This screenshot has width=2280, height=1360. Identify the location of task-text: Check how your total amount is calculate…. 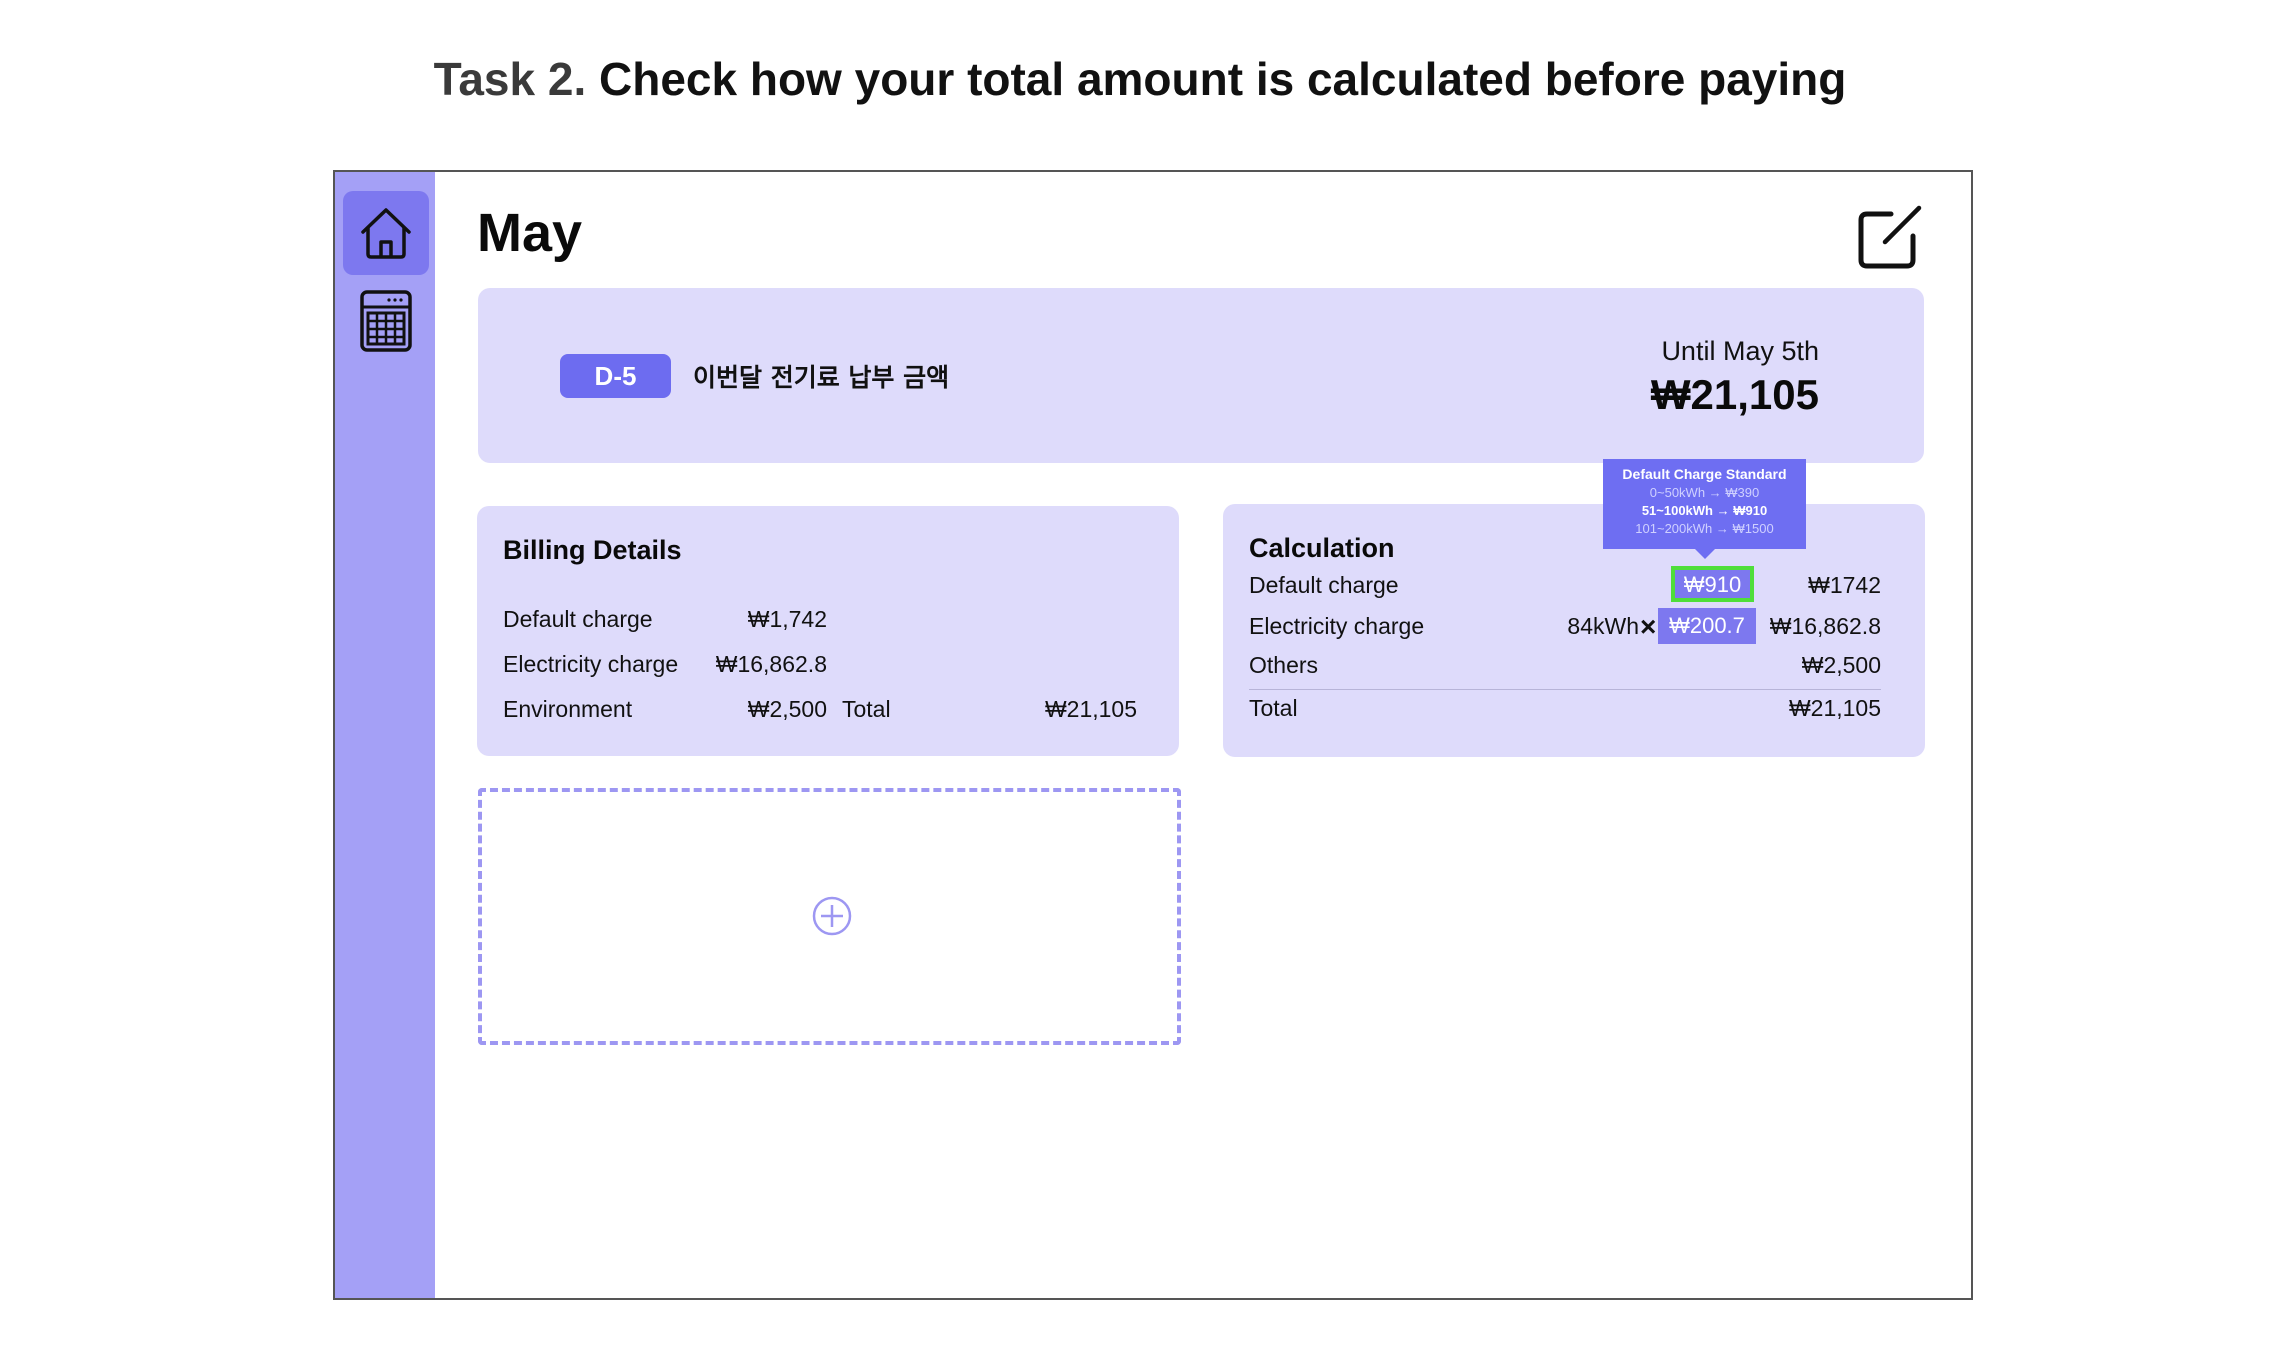
(1223, 79).